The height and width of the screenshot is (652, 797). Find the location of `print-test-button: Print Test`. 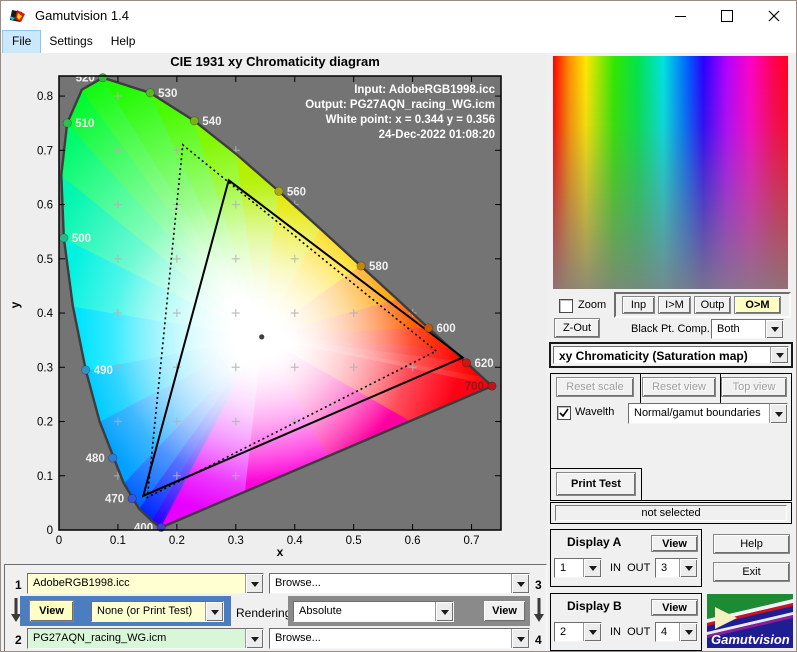

print-test-button: Print Test is located at coordinates (596, 484).